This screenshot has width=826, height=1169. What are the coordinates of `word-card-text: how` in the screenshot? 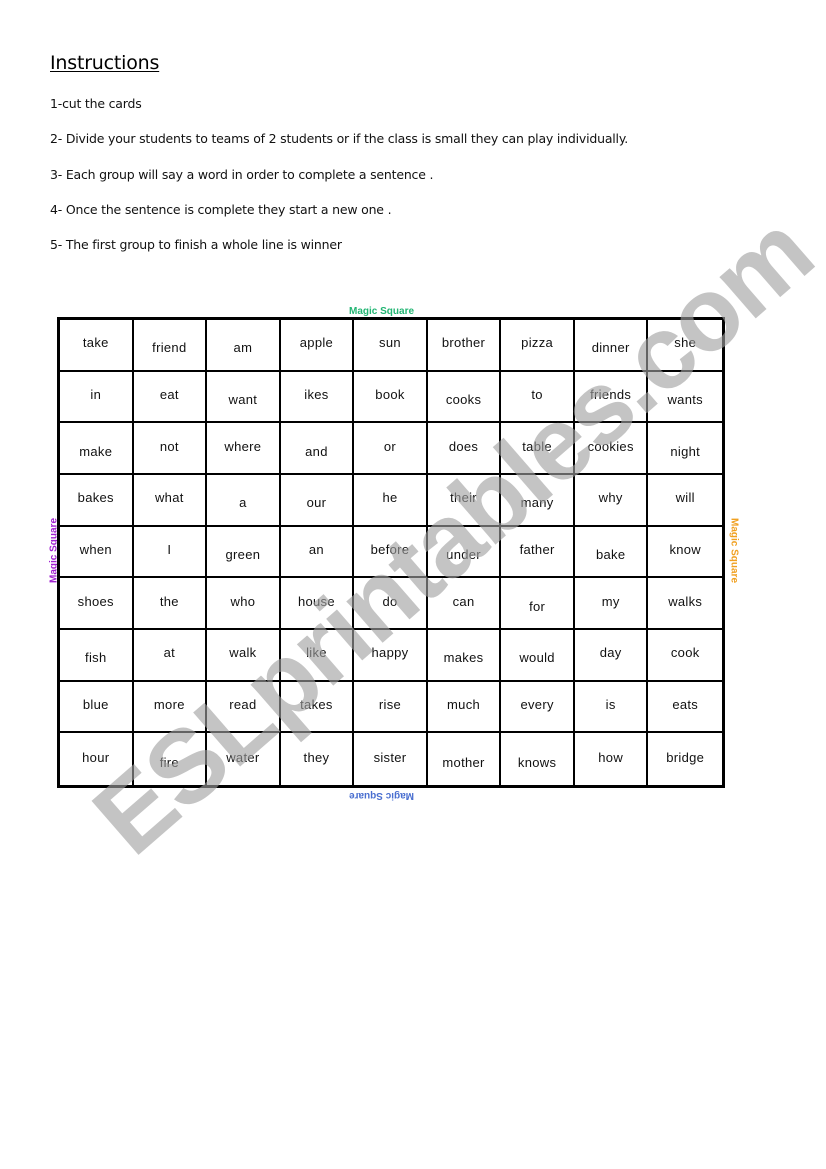 It's located at (611, 757).